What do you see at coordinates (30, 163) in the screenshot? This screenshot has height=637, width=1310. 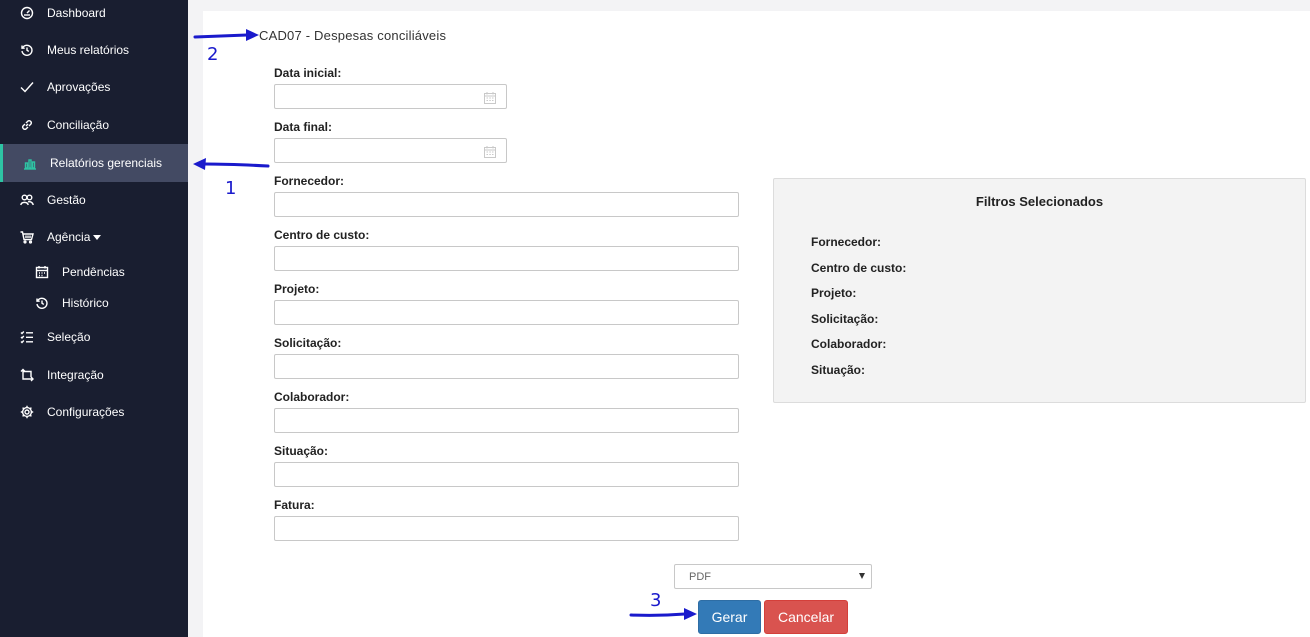 I see `bar-chart-icon` at bounding box center [30, 163].